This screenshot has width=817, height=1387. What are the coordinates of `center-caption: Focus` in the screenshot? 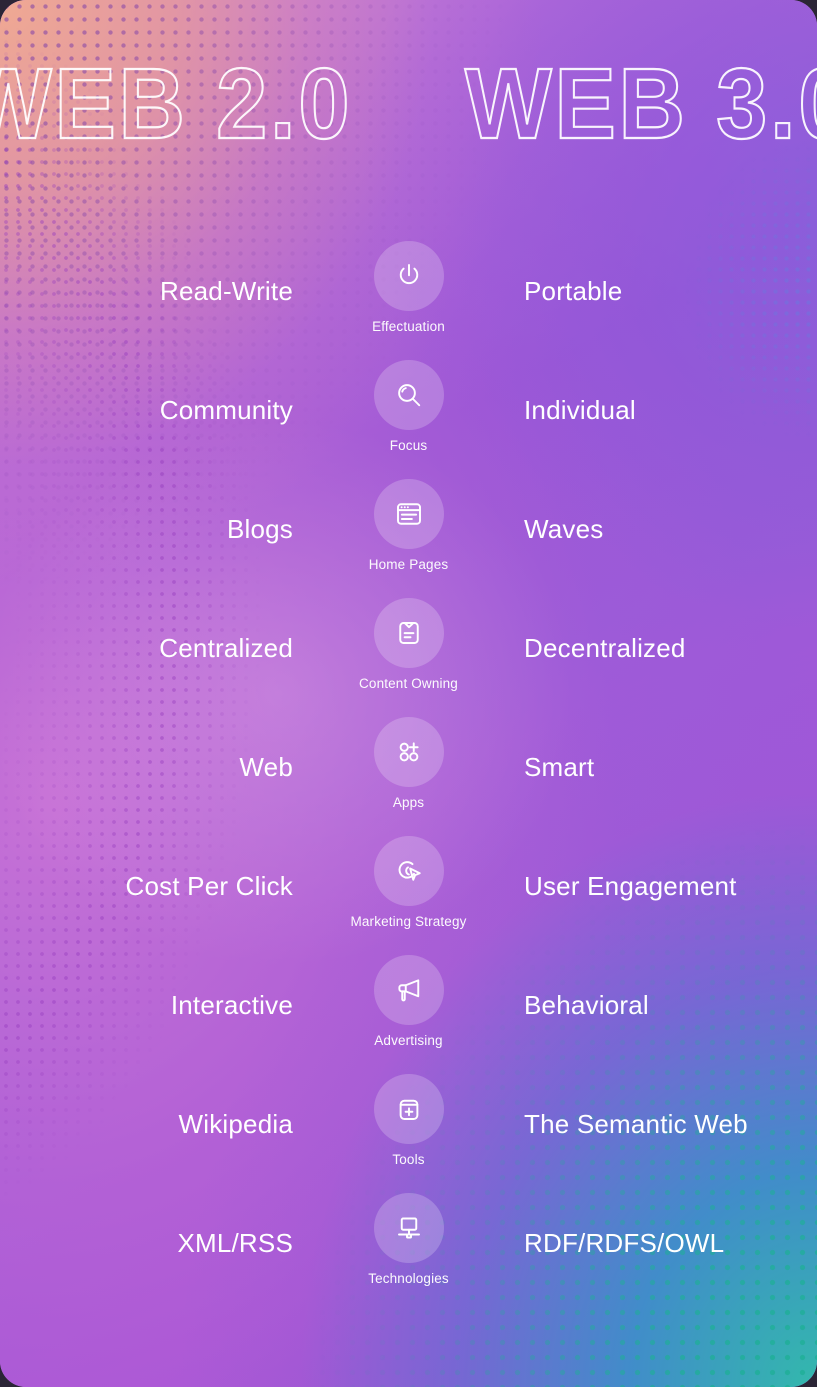 It's located at (408, 445).